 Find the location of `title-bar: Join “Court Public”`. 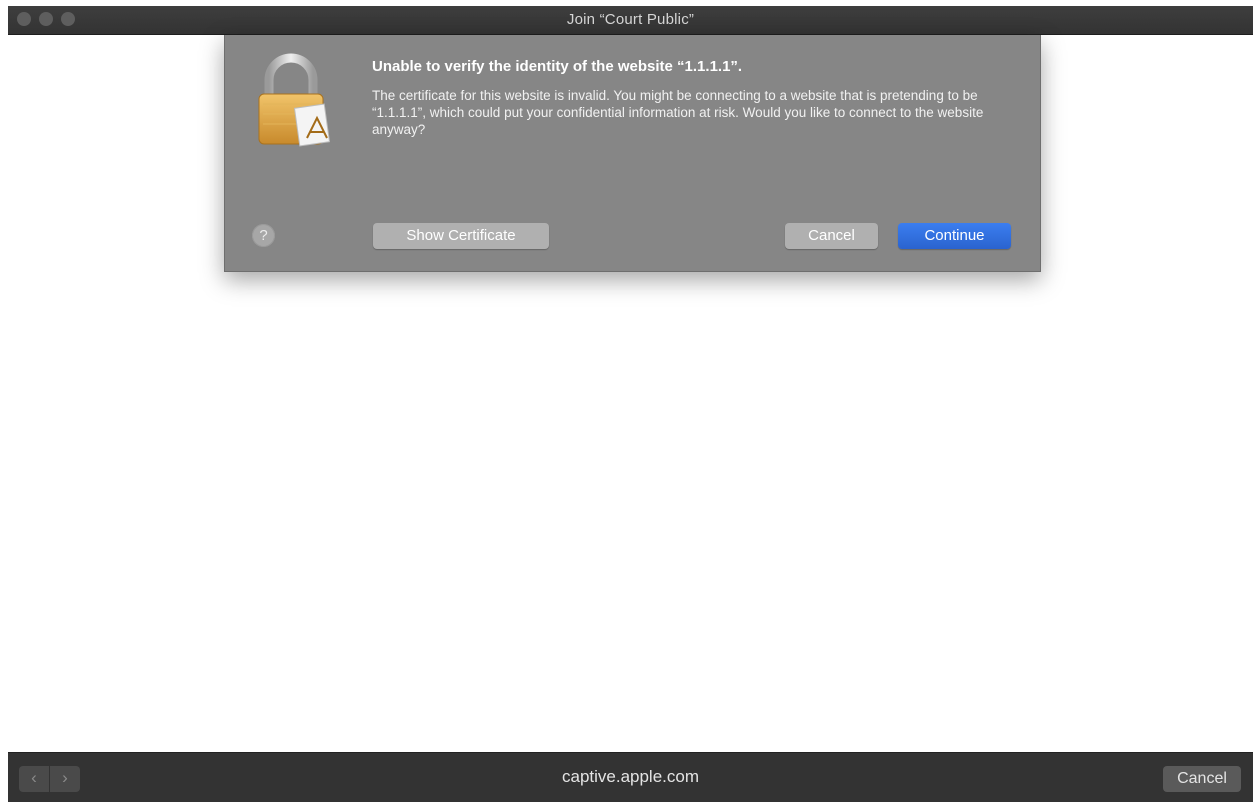

title-bar: Join “Court Public” is located at coordinates (630, 20).